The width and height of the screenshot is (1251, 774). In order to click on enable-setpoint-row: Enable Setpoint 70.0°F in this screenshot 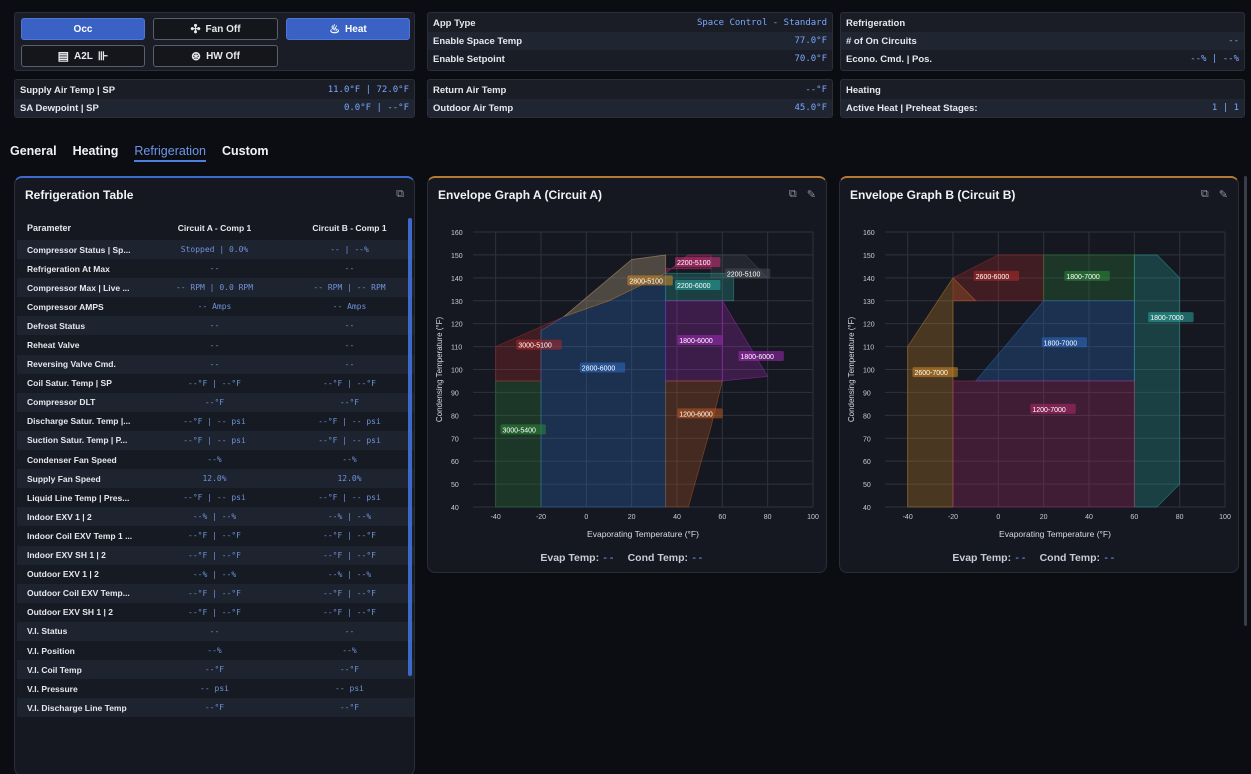, I will do `click(630, 59)`.